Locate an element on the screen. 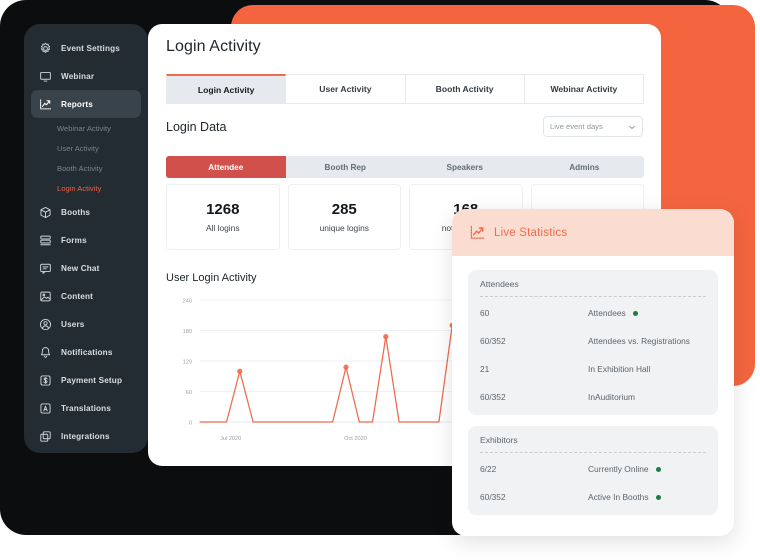 The width and height of the screenshot is (760, 560). sidebar-item-booths: Booths is located at coordinates (86, 212).